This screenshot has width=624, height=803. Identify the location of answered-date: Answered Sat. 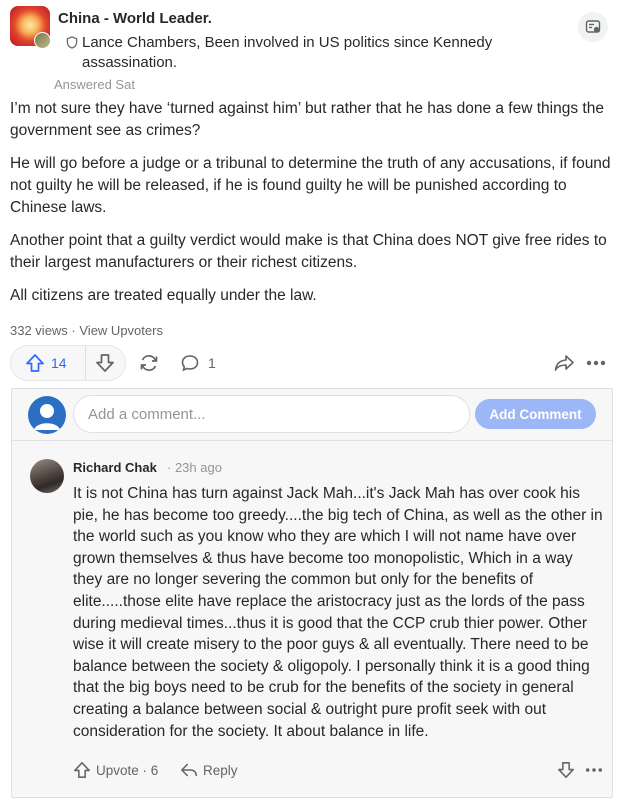
(94, 84).